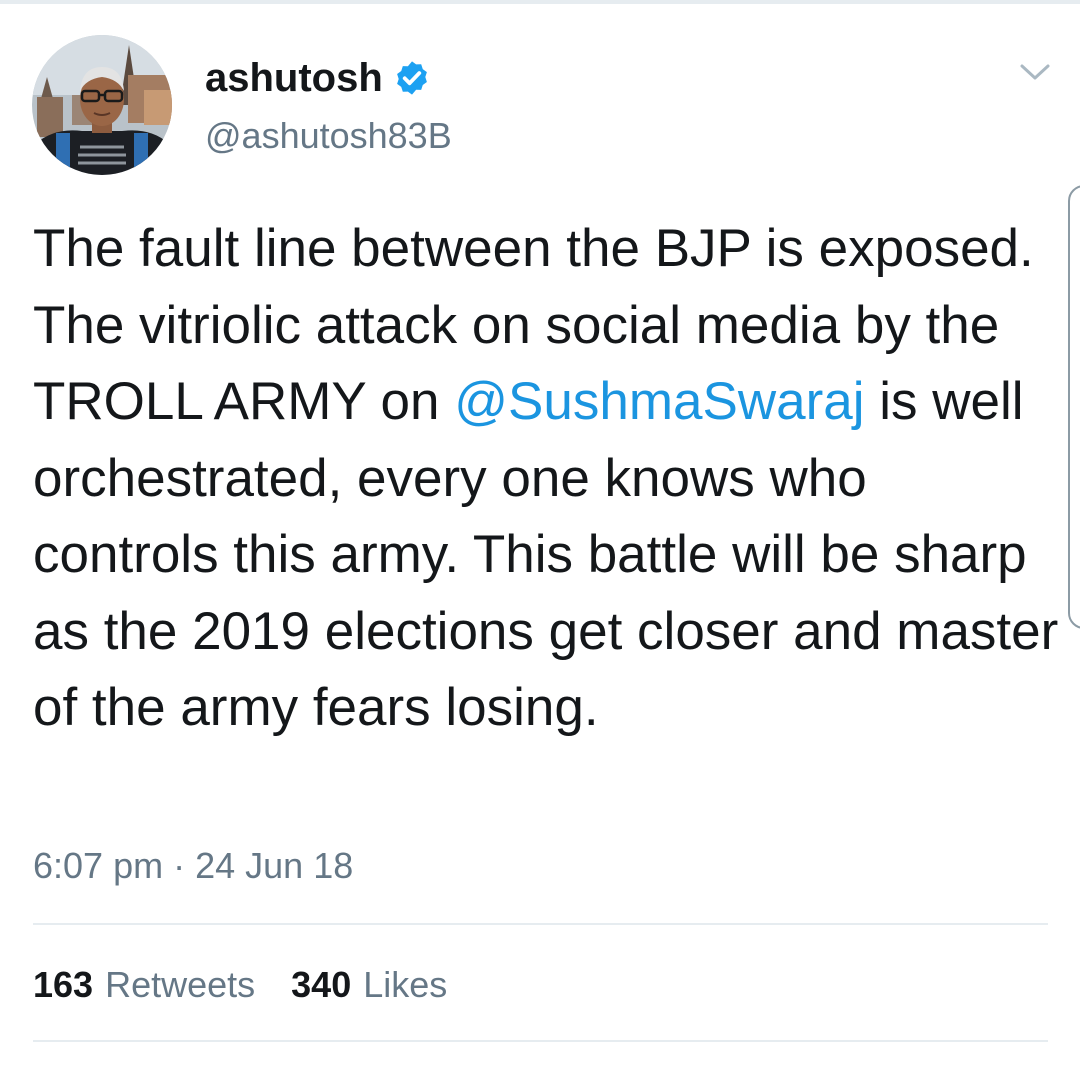 The width and height of the screenshot is (1080, 1071). I want to click on chevron-down-icon, so click(1035, 72).